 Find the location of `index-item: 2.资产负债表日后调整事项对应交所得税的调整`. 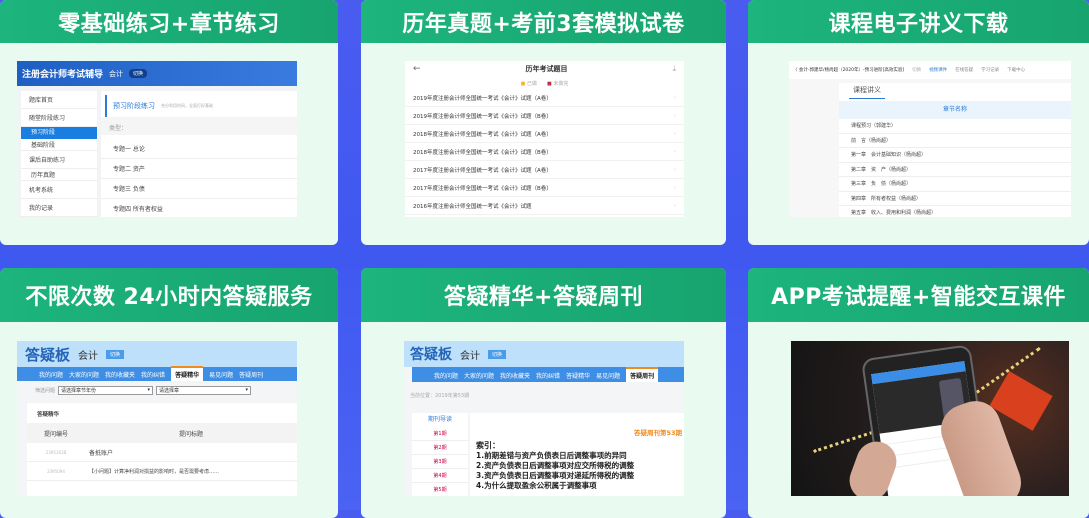

index-item: 2.资产负债表日后调整事项对应交所得税的调整 is located at coordinates (577, 466).